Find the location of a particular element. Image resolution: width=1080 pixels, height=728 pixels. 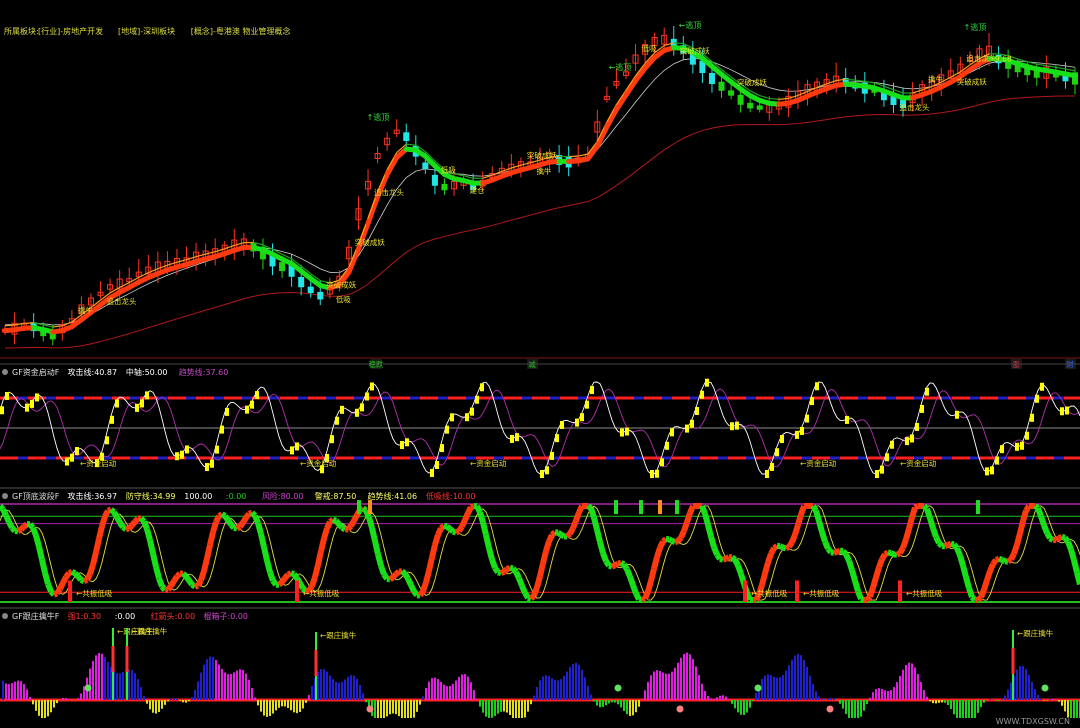

funds-header-dot is located at coordinates (5, 372).